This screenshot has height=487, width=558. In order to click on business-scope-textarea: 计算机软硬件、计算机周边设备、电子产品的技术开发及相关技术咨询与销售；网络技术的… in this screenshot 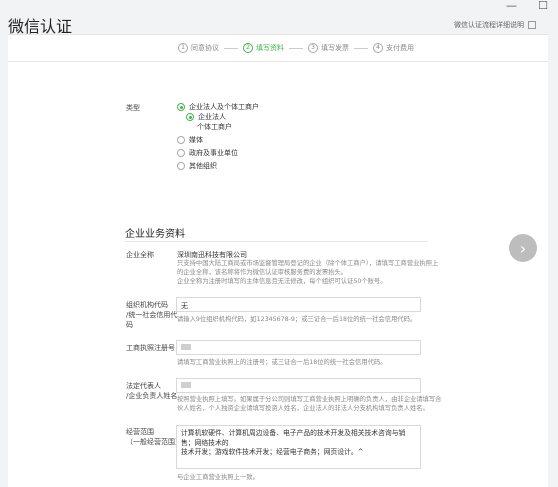, I will do `click(298, 447)`.